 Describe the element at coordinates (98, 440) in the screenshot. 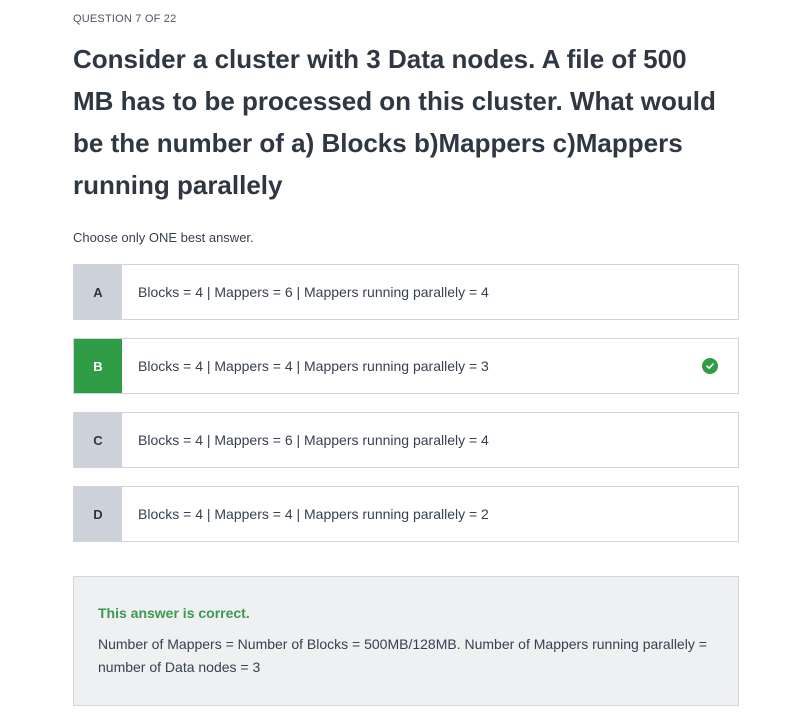

I see `option-letter: C` at that location.